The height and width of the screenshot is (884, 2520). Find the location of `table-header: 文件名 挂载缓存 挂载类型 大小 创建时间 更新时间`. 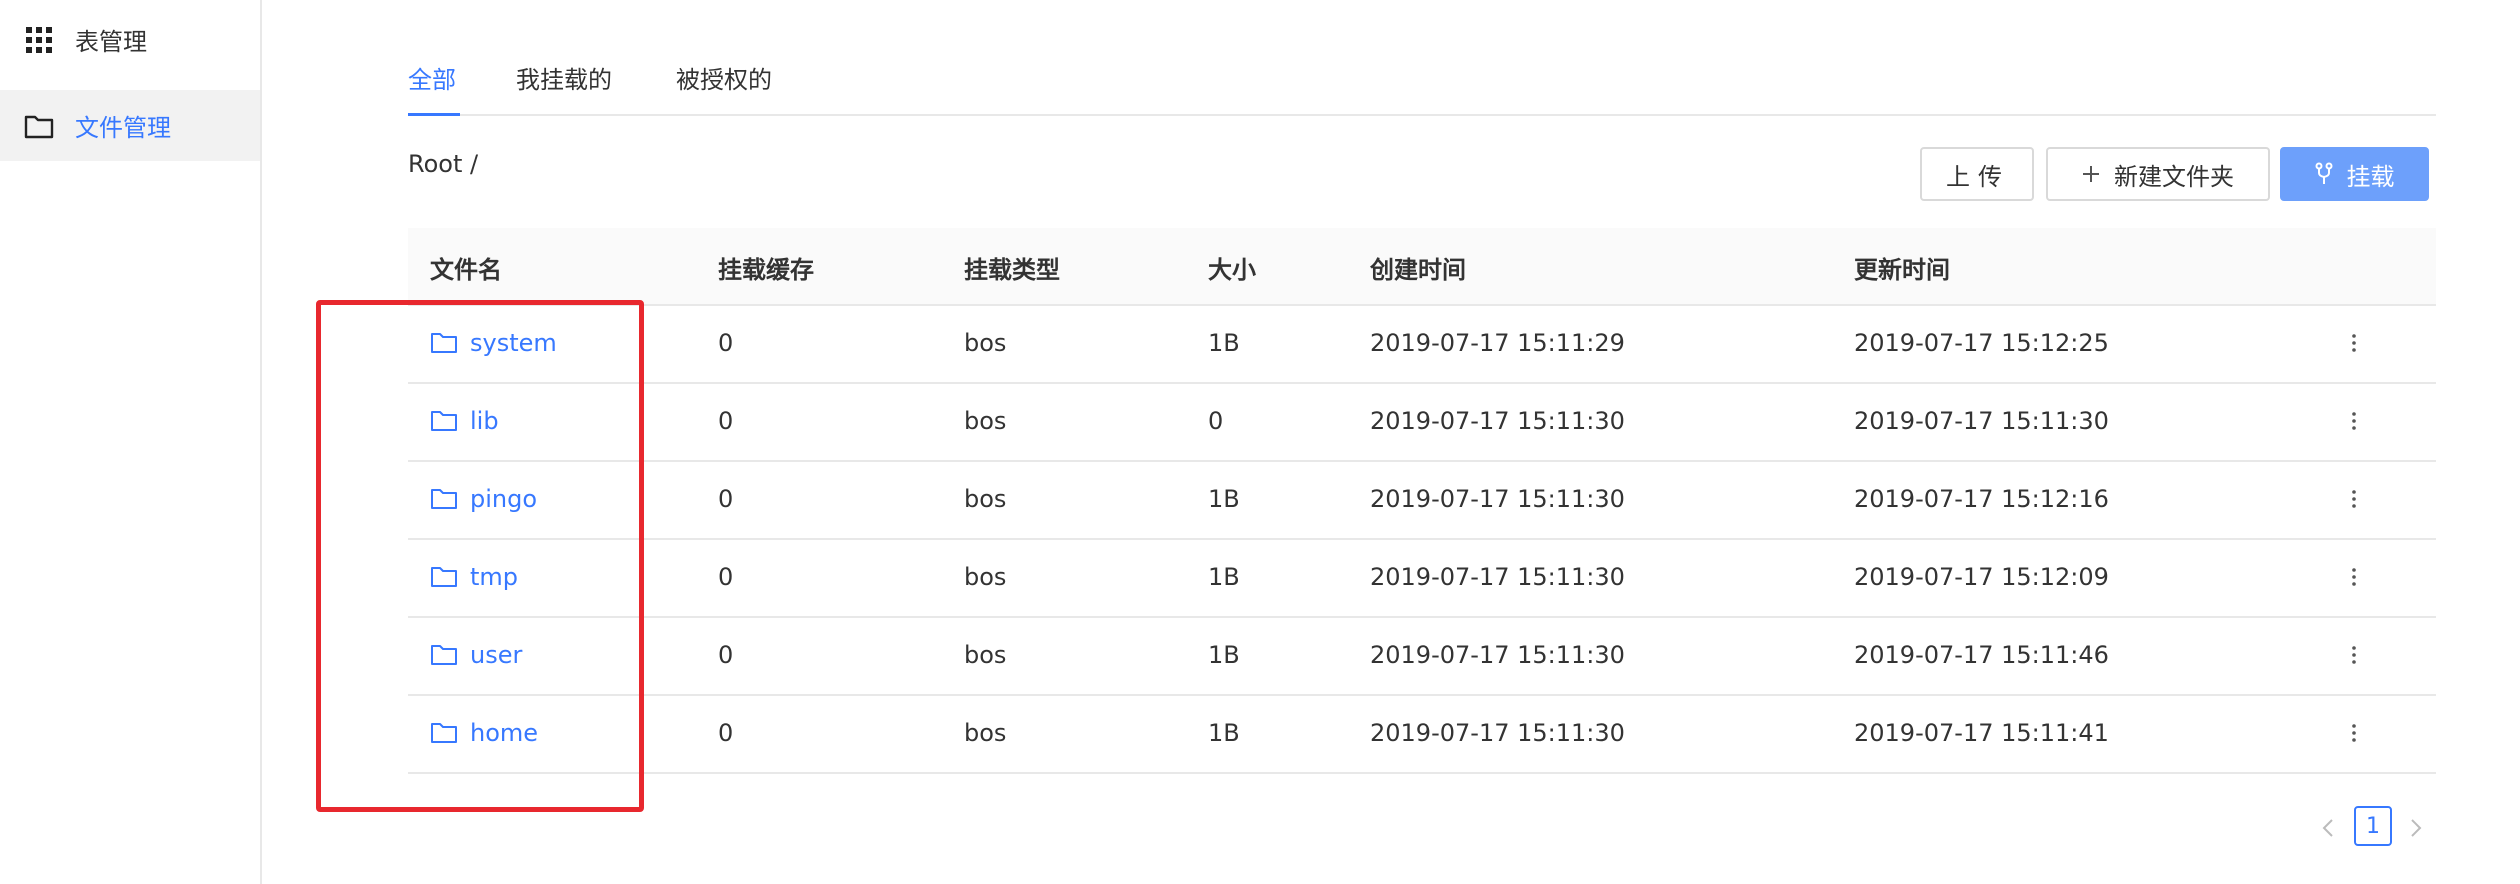

table-header: 文件名 挂载缓存 挂载类型 大小 创建时间 更新时间 is located at coordinates (1422, 267).